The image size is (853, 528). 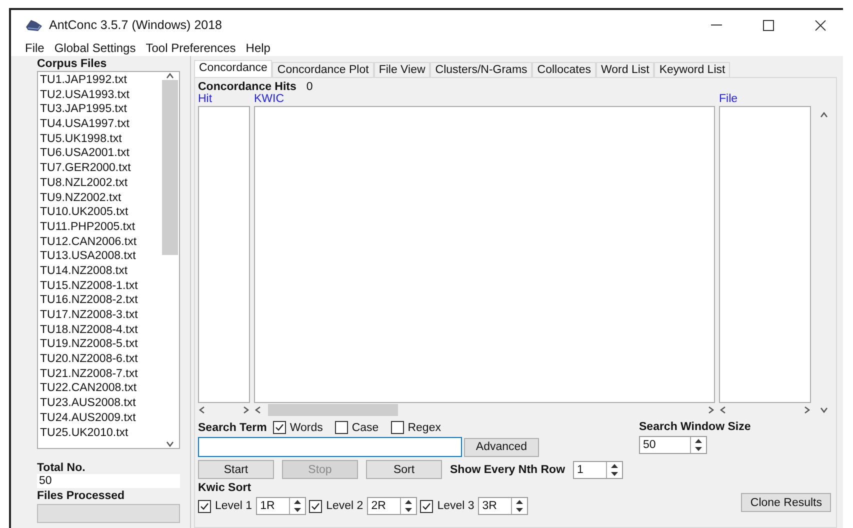 What do you see at coordinates (786, 502) in the screenshot?
I see `clone-results-button: Clone Results` at bounding box center [786, 502].